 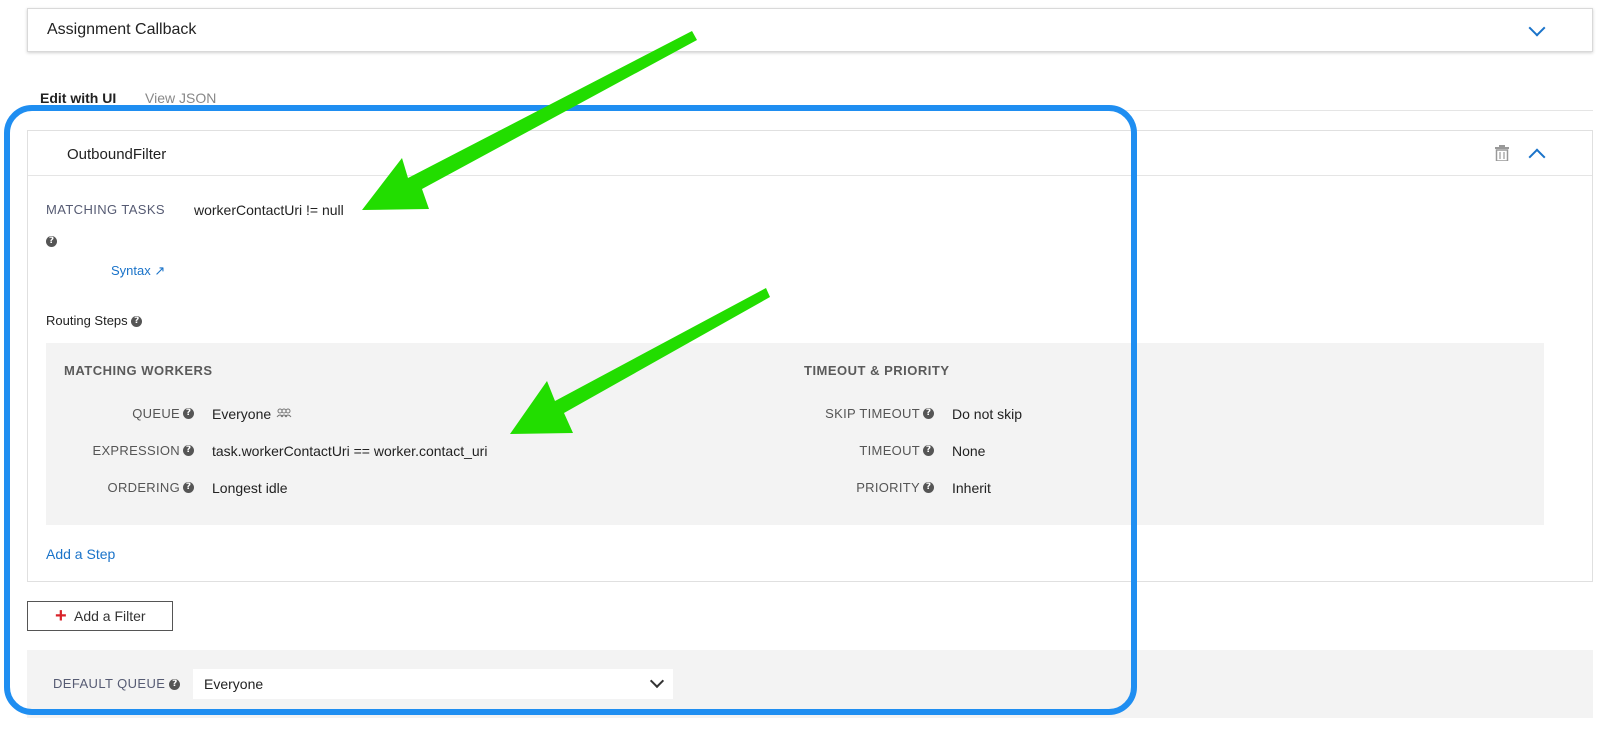 What do you see at coordinates (640, 361) in the screenshot?
I see `green-arrow-lower` at bounding box center [640, 361].